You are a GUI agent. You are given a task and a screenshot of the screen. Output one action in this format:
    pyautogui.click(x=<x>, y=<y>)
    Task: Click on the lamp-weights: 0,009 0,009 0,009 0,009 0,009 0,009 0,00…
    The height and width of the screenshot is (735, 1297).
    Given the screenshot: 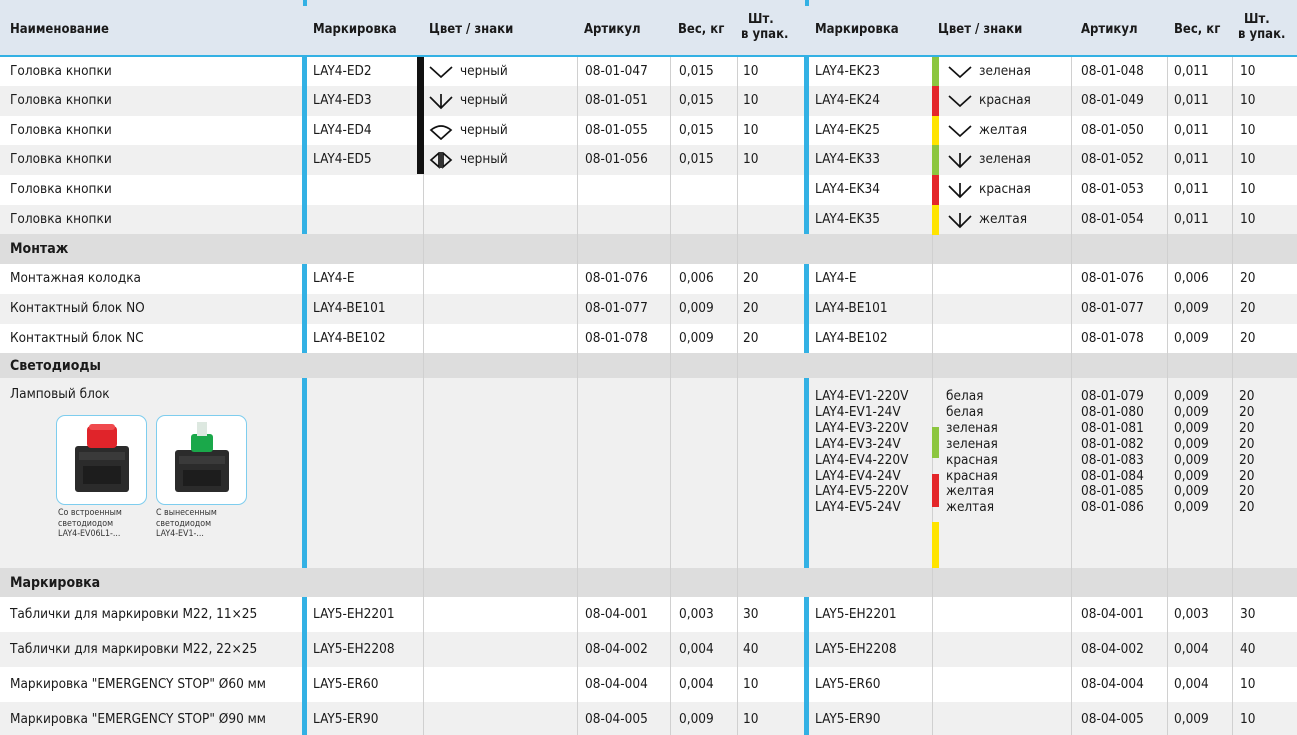 What is the action you would take?
    pyautogui.click(x=1191, y=452)
    